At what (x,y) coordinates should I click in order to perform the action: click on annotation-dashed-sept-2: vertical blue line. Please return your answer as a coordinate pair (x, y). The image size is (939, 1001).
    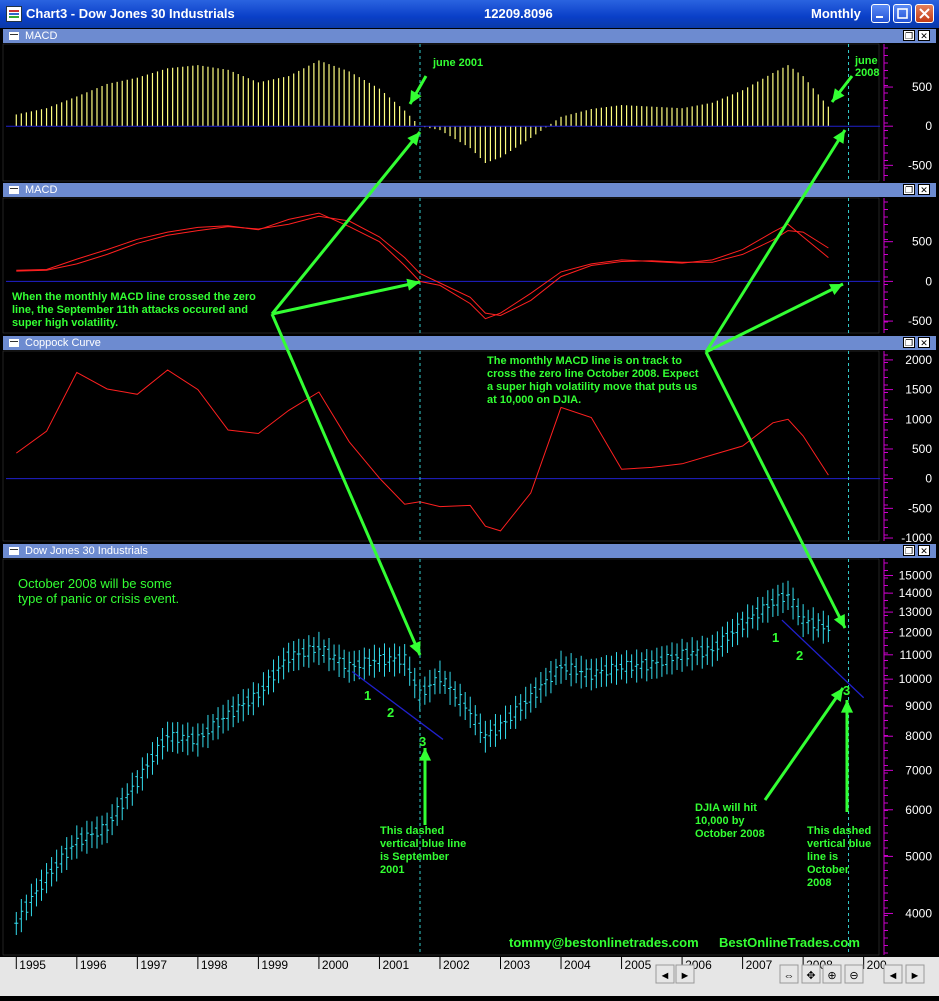
    Looking at the image, I should click on (423, 844).